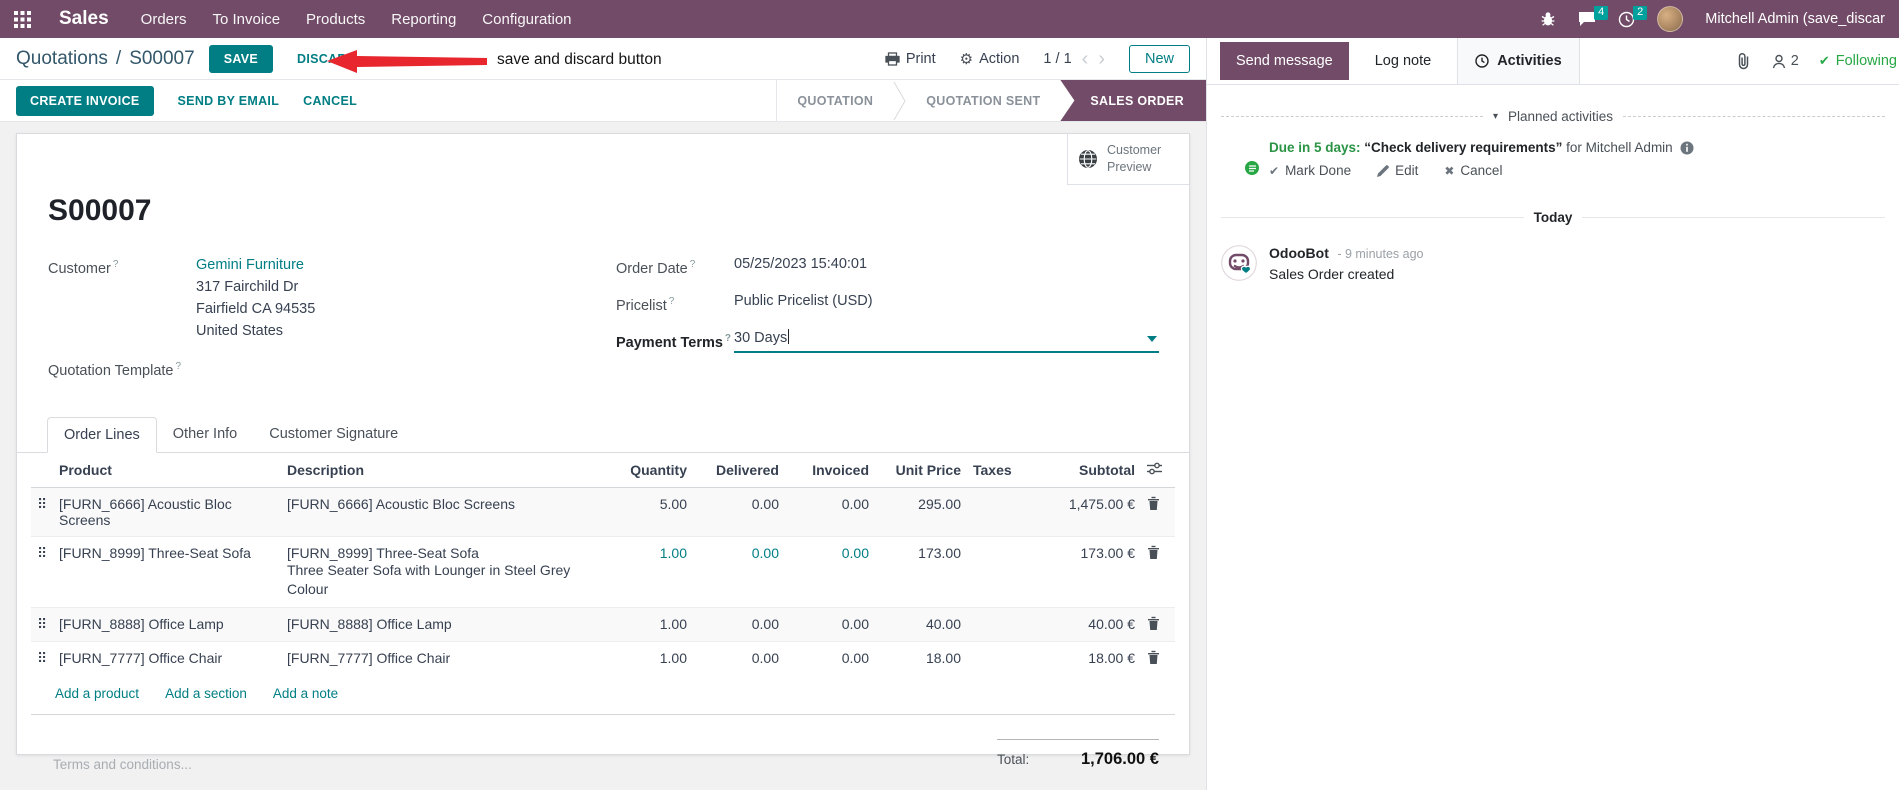  Describe the element at coordinates (1082, 470) in the screenshot. I see `col-subtotal: Subtotal` at that location.